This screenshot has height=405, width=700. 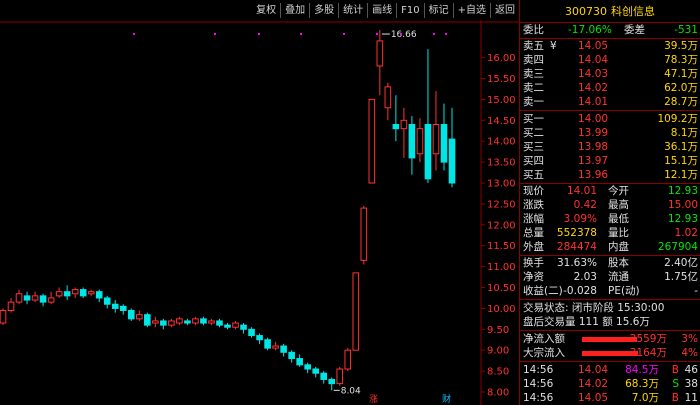 I want to click on buy-price: 13.99, so click(x=593, y=133).